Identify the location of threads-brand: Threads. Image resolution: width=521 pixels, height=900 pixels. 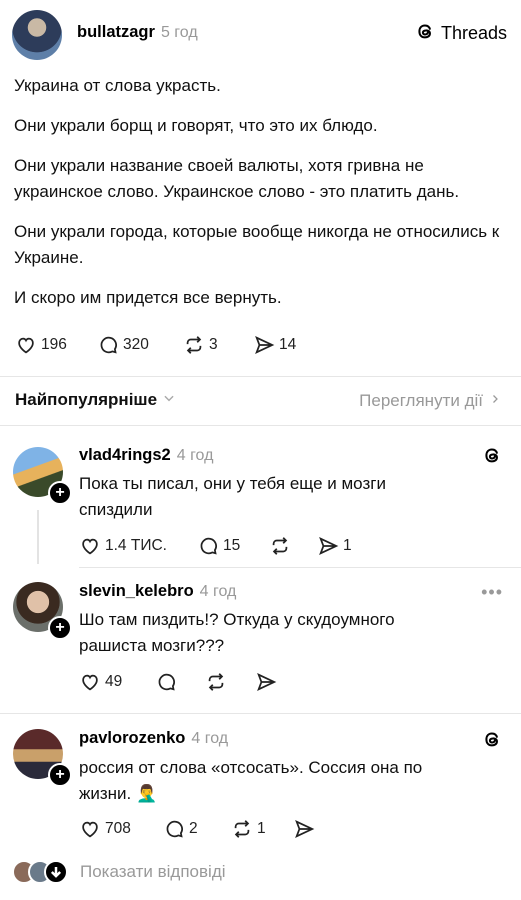
(460, 33).